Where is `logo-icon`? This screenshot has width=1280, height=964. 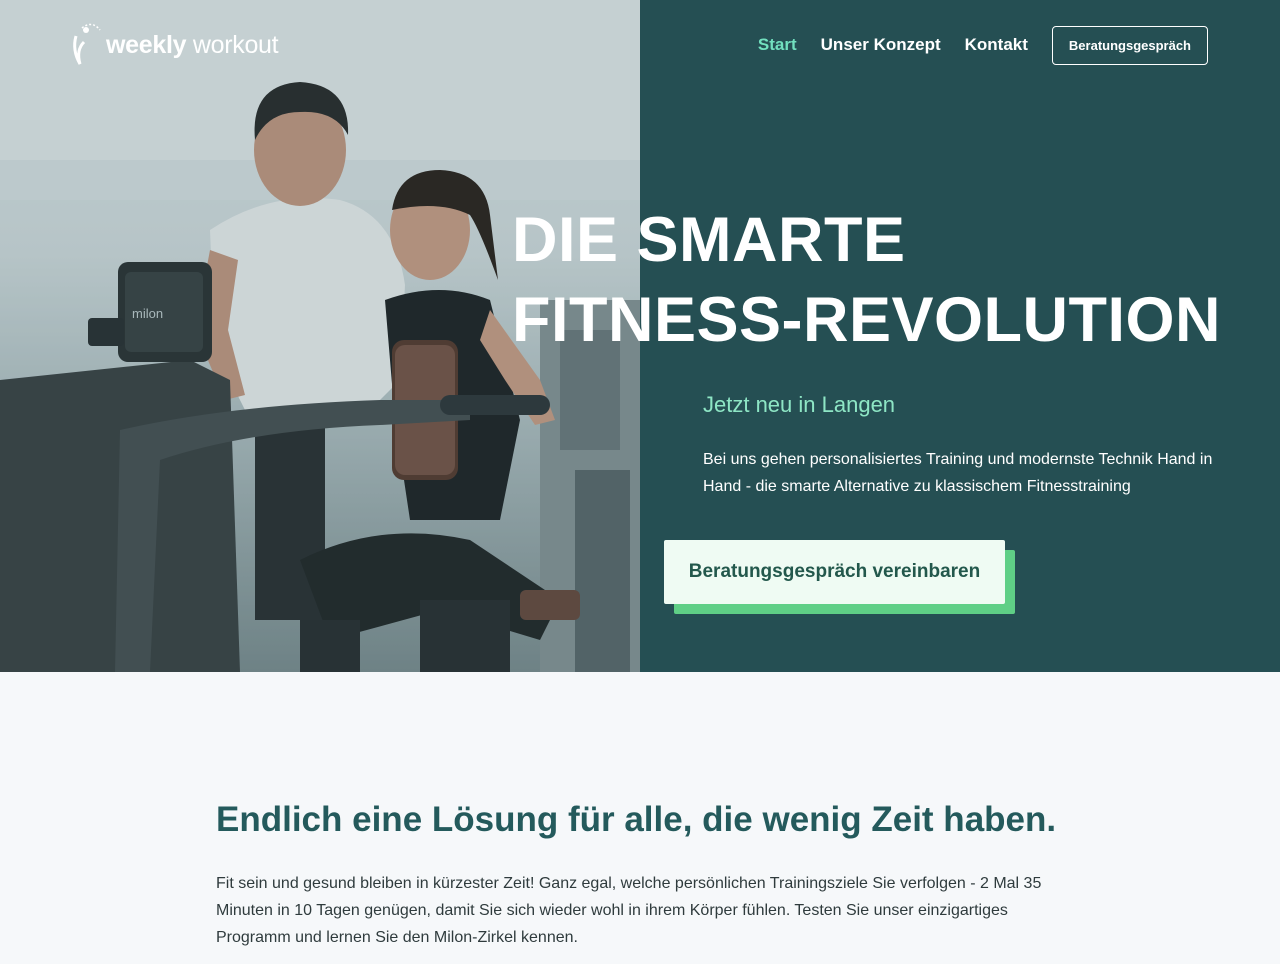 logo-icon is located at coordinates (87, 44).